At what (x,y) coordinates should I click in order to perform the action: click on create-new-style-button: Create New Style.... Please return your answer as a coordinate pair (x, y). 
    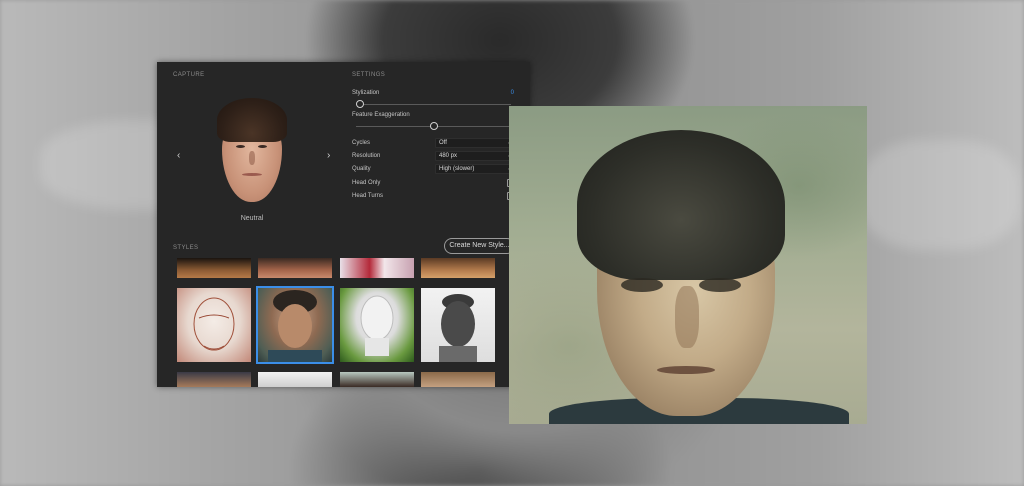
    Looking at the image, I should click on (479, 246).